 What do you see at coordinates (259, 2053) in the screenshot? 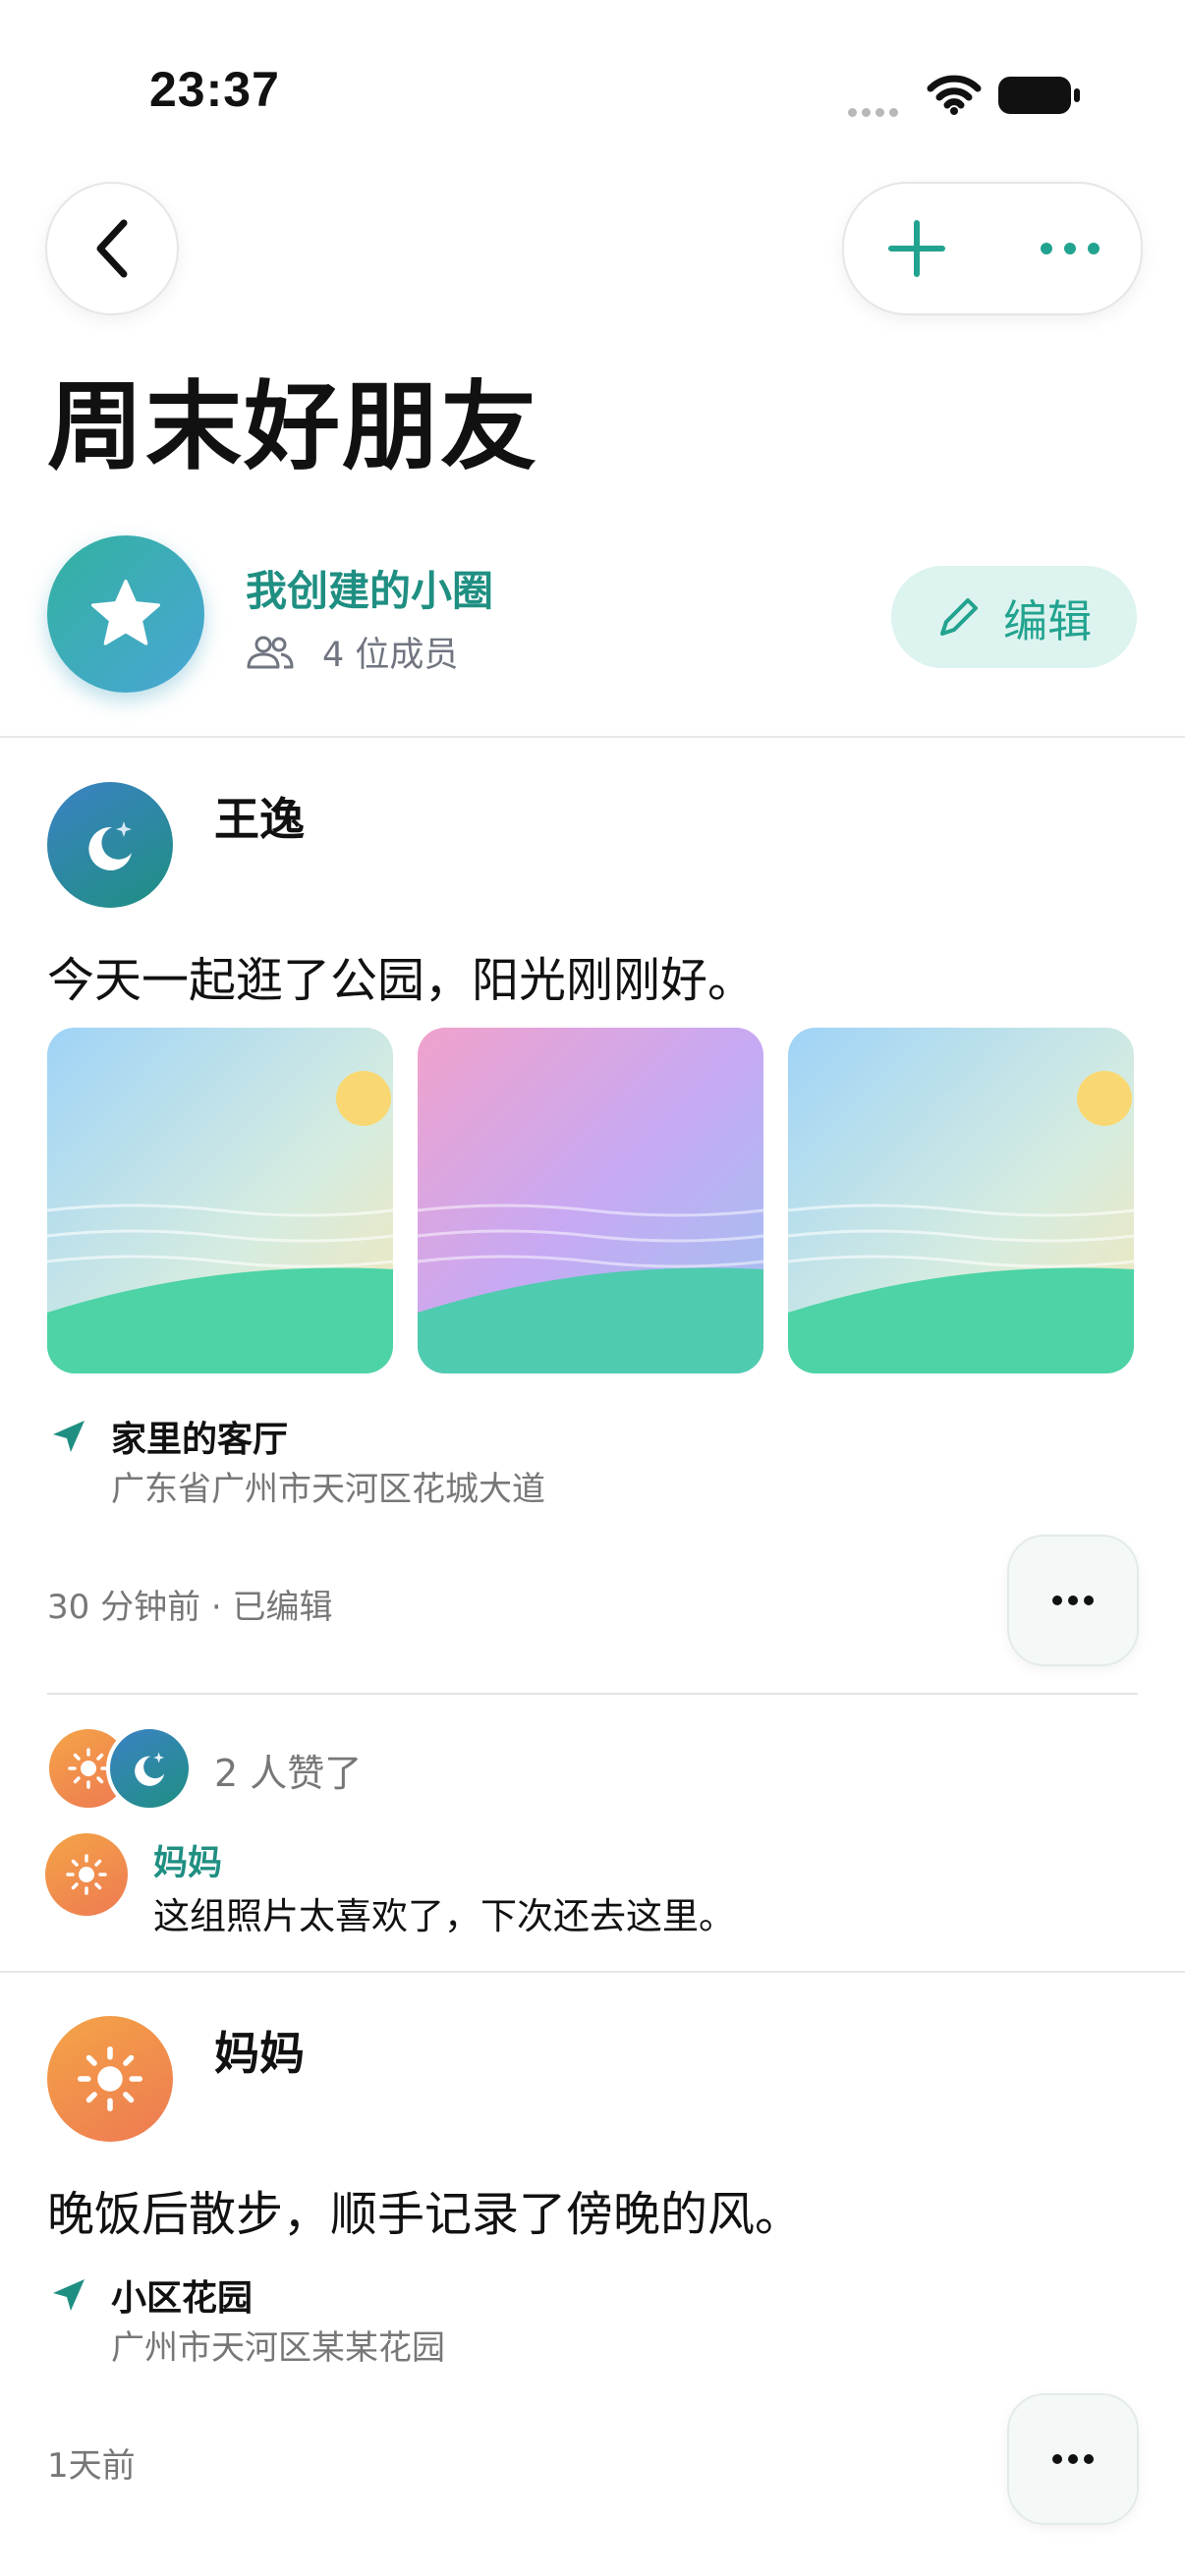
I see `post-author-name: 妈妈` at bounding box center [259, 2053].